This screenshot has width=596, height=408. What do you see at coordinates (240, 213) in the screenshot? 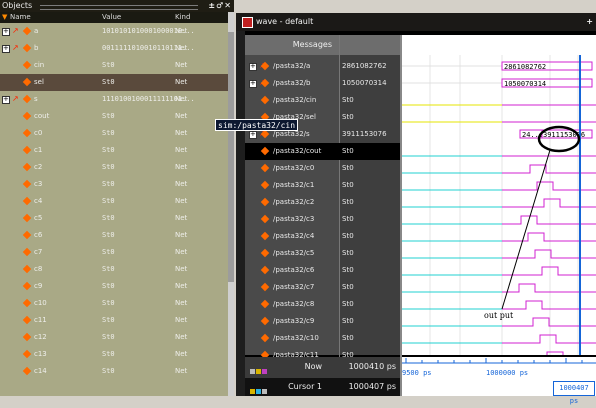
I see `wave-toolbar-gutter` at bounding box center [240, 213].